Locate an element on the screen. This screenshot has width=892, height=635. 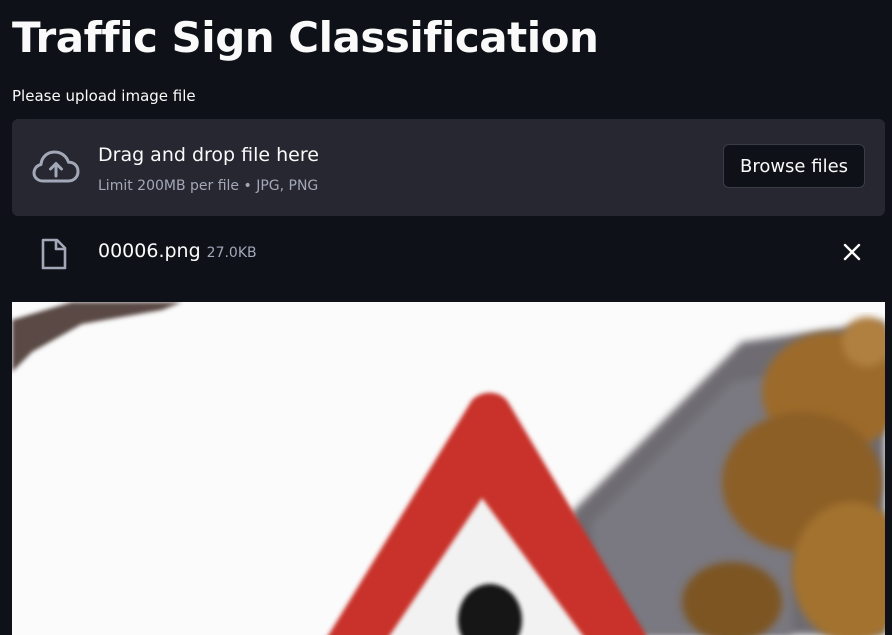
uploaded-file-item: 00006.png 27.0KB is located at coordinates (448, 253).